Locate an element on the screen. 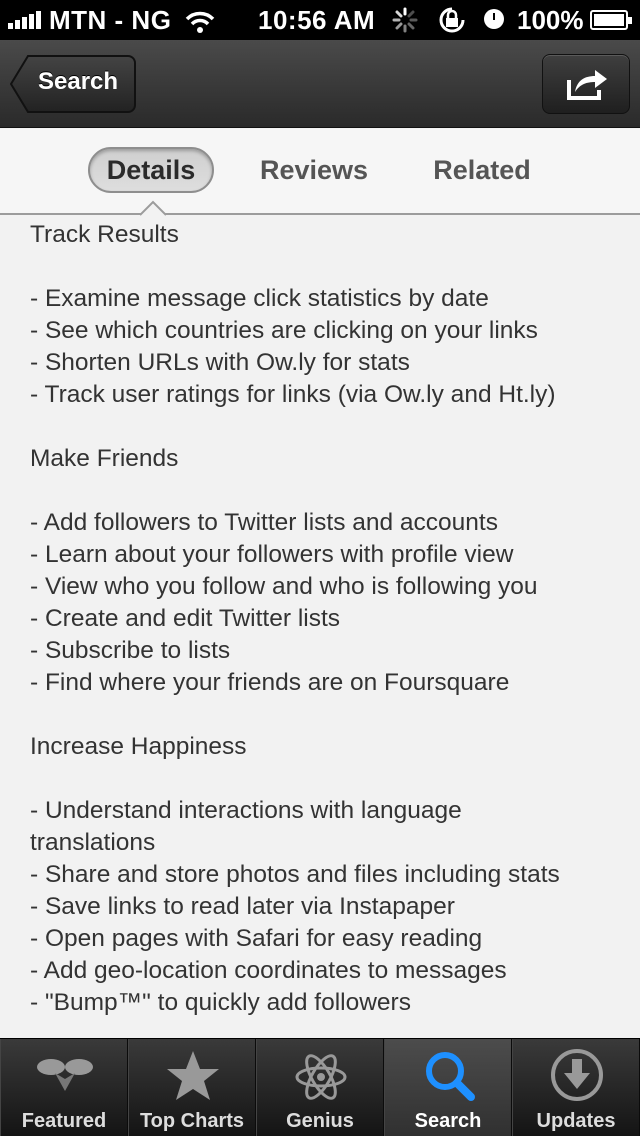 The image size is (640, 1136). description-line: - Subscribe to lists is located at coordinates (130, 650).